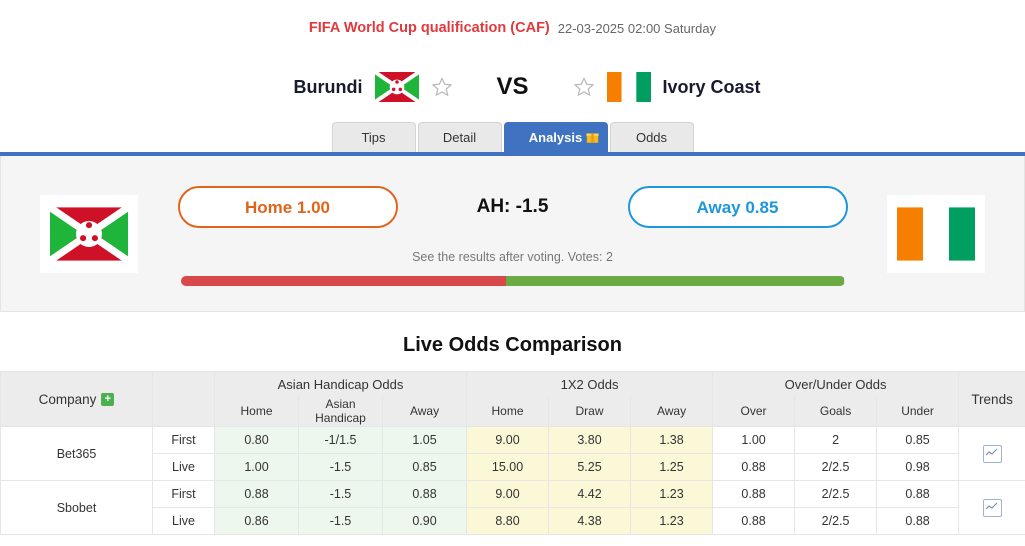 The image size is (1025, 546). Describe the element at coordinates (637, 28) in the screenshot. I see `match-datetime: 22-03-2025 02:00 Saturday` at that location.